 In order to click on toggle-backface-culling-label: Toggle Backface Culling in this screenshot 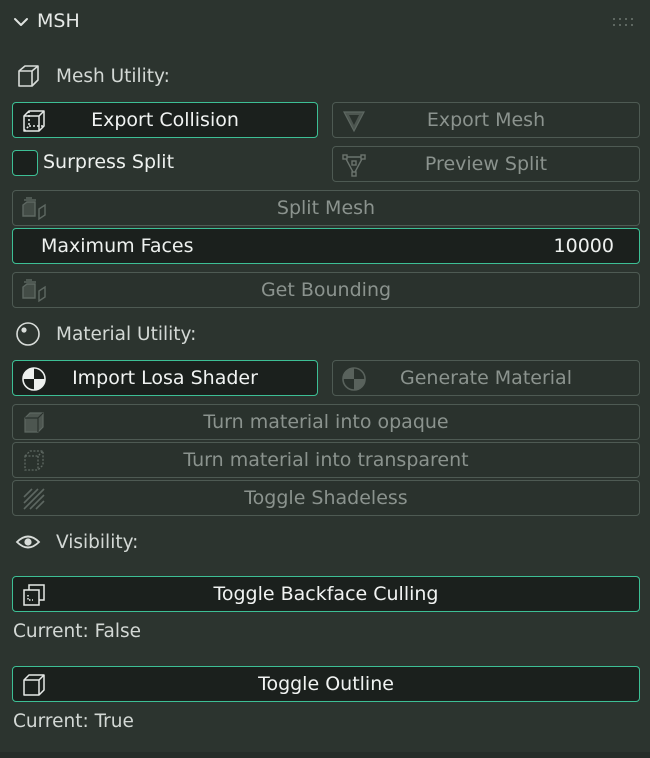, I will do `click(326, 594)`.